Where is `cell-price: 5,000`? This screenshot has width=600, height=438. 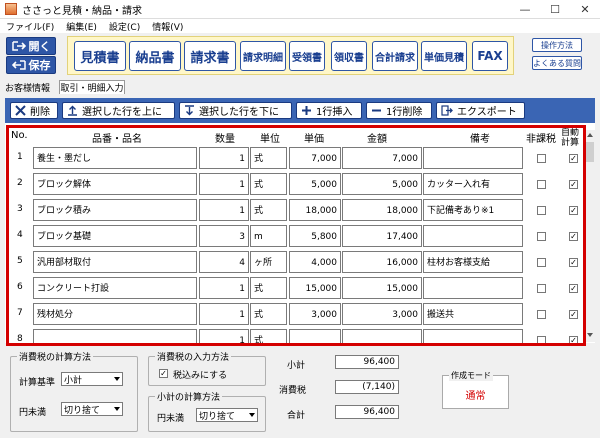 cell-price: 5,000 is located at coordinates (315, 184).